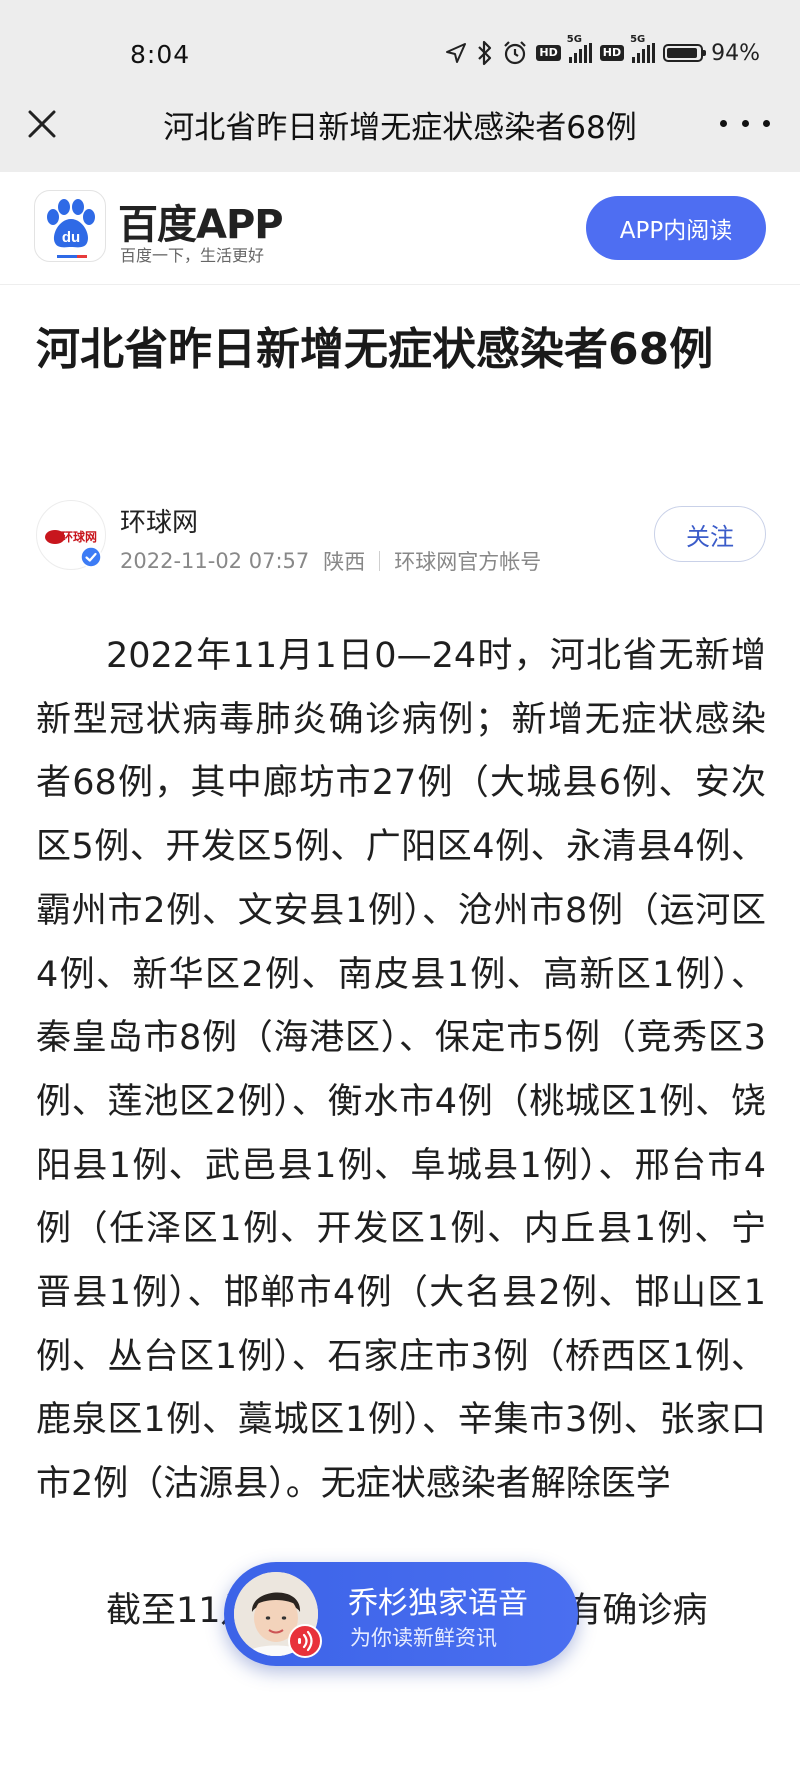 This screenshot has width=800, height=1778. Describe the element at coordinates (423, 1638) in the screenshot. I see `voice-player-subtitle: 为你读新鲜资讯` at that location.